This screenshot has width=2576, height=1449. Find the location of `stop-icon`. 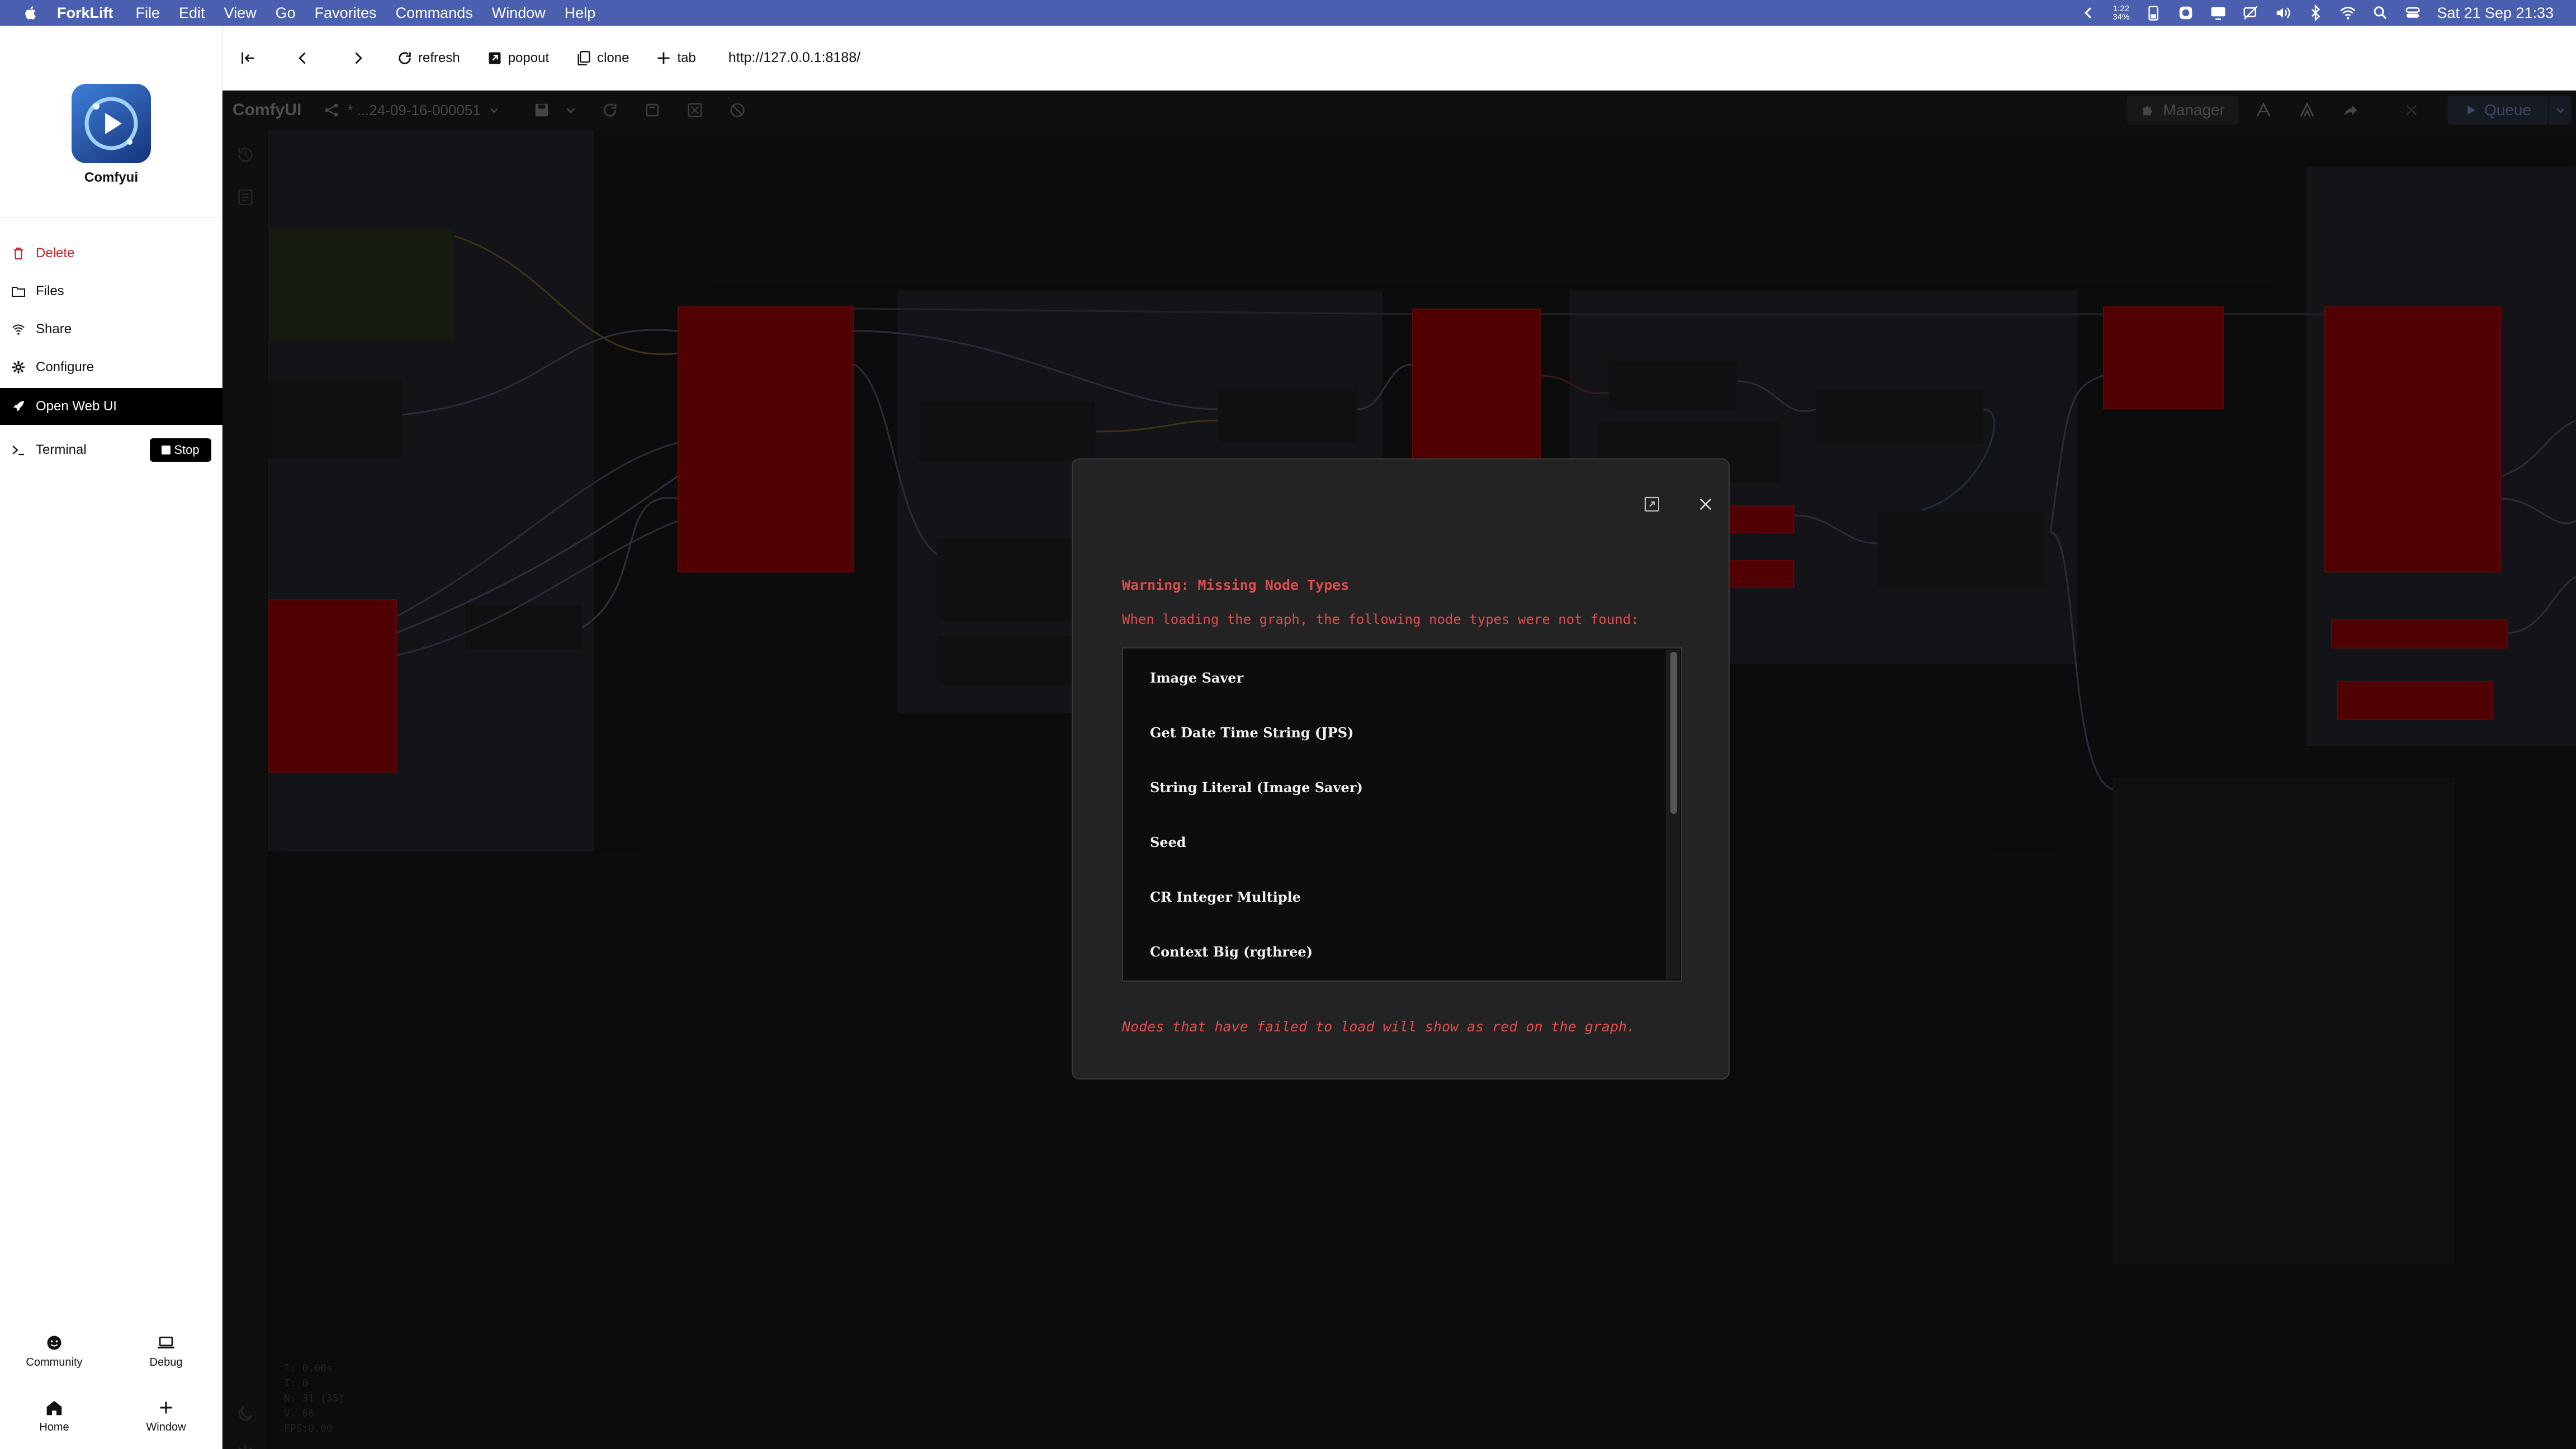

stop-icon is located at coordinates (166, 450).